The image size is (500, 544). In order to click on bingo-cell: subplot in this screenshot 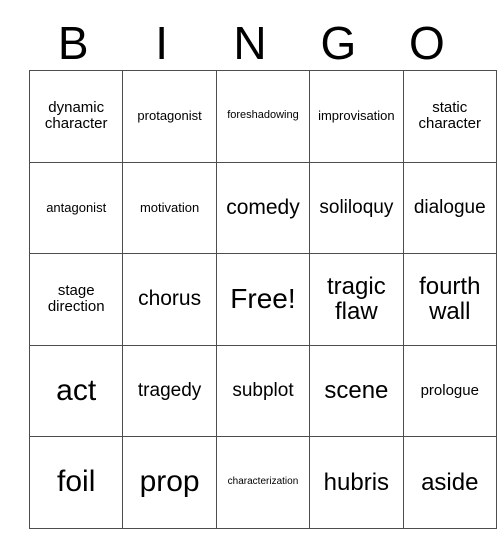, I will do `click(263, 391)`.